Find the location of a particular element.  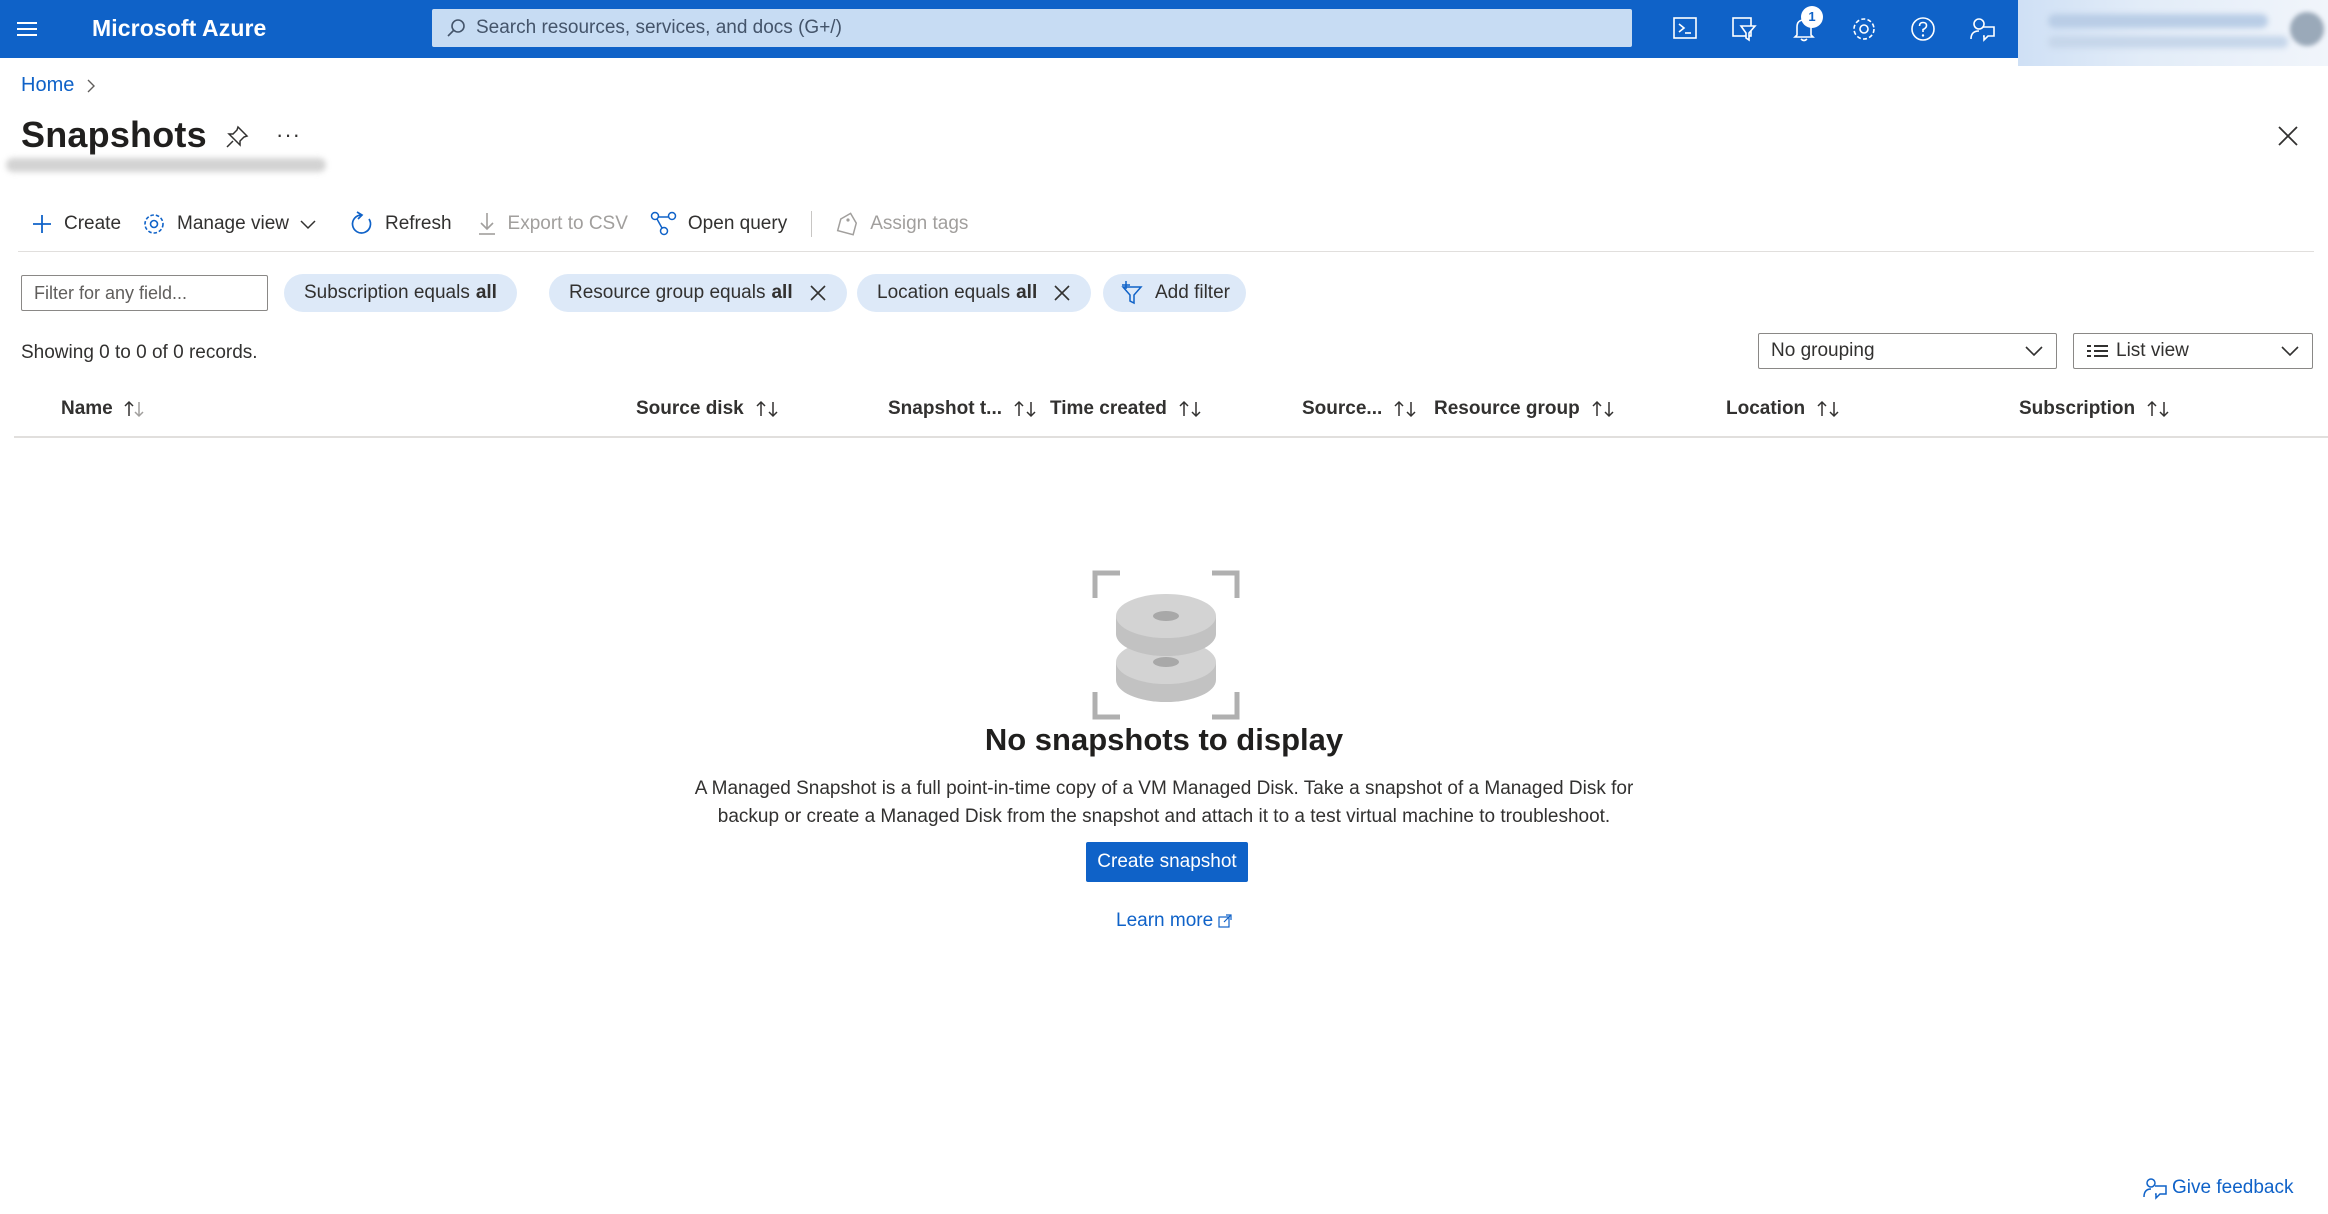

brand-title: Microsoft Azure is located at coordinates (179, 28).